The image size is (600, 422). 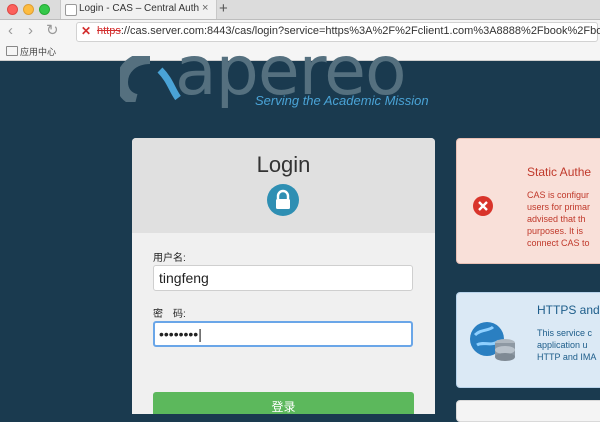 What do you see at coordinates (558, 243) in the screenshot?
I see `static-auth-line: connect CAS to` at bounding box center [558, 243].